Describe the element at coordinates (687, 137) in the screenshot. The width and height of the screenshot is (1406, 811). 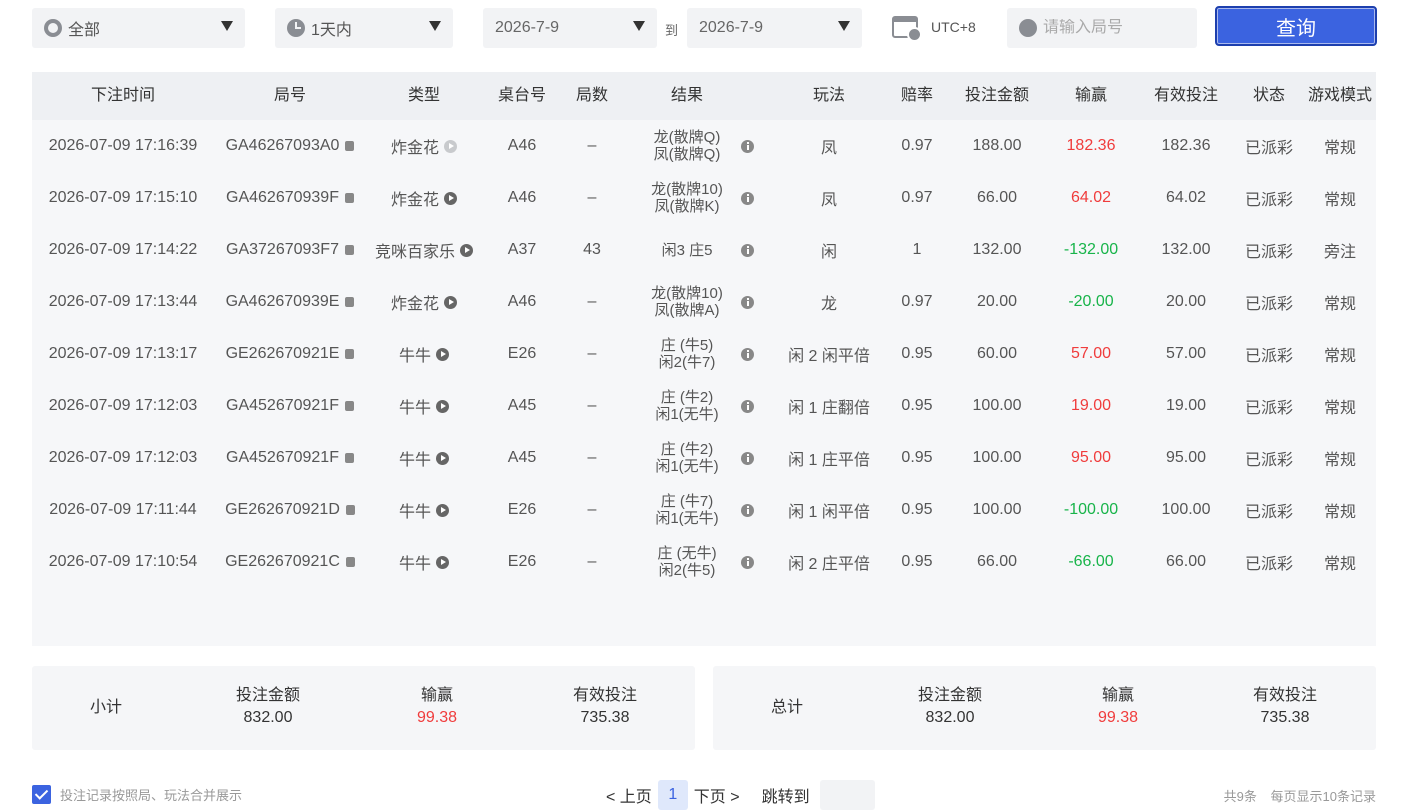
I see `result-line: 龙(散牌Q)` at that location.